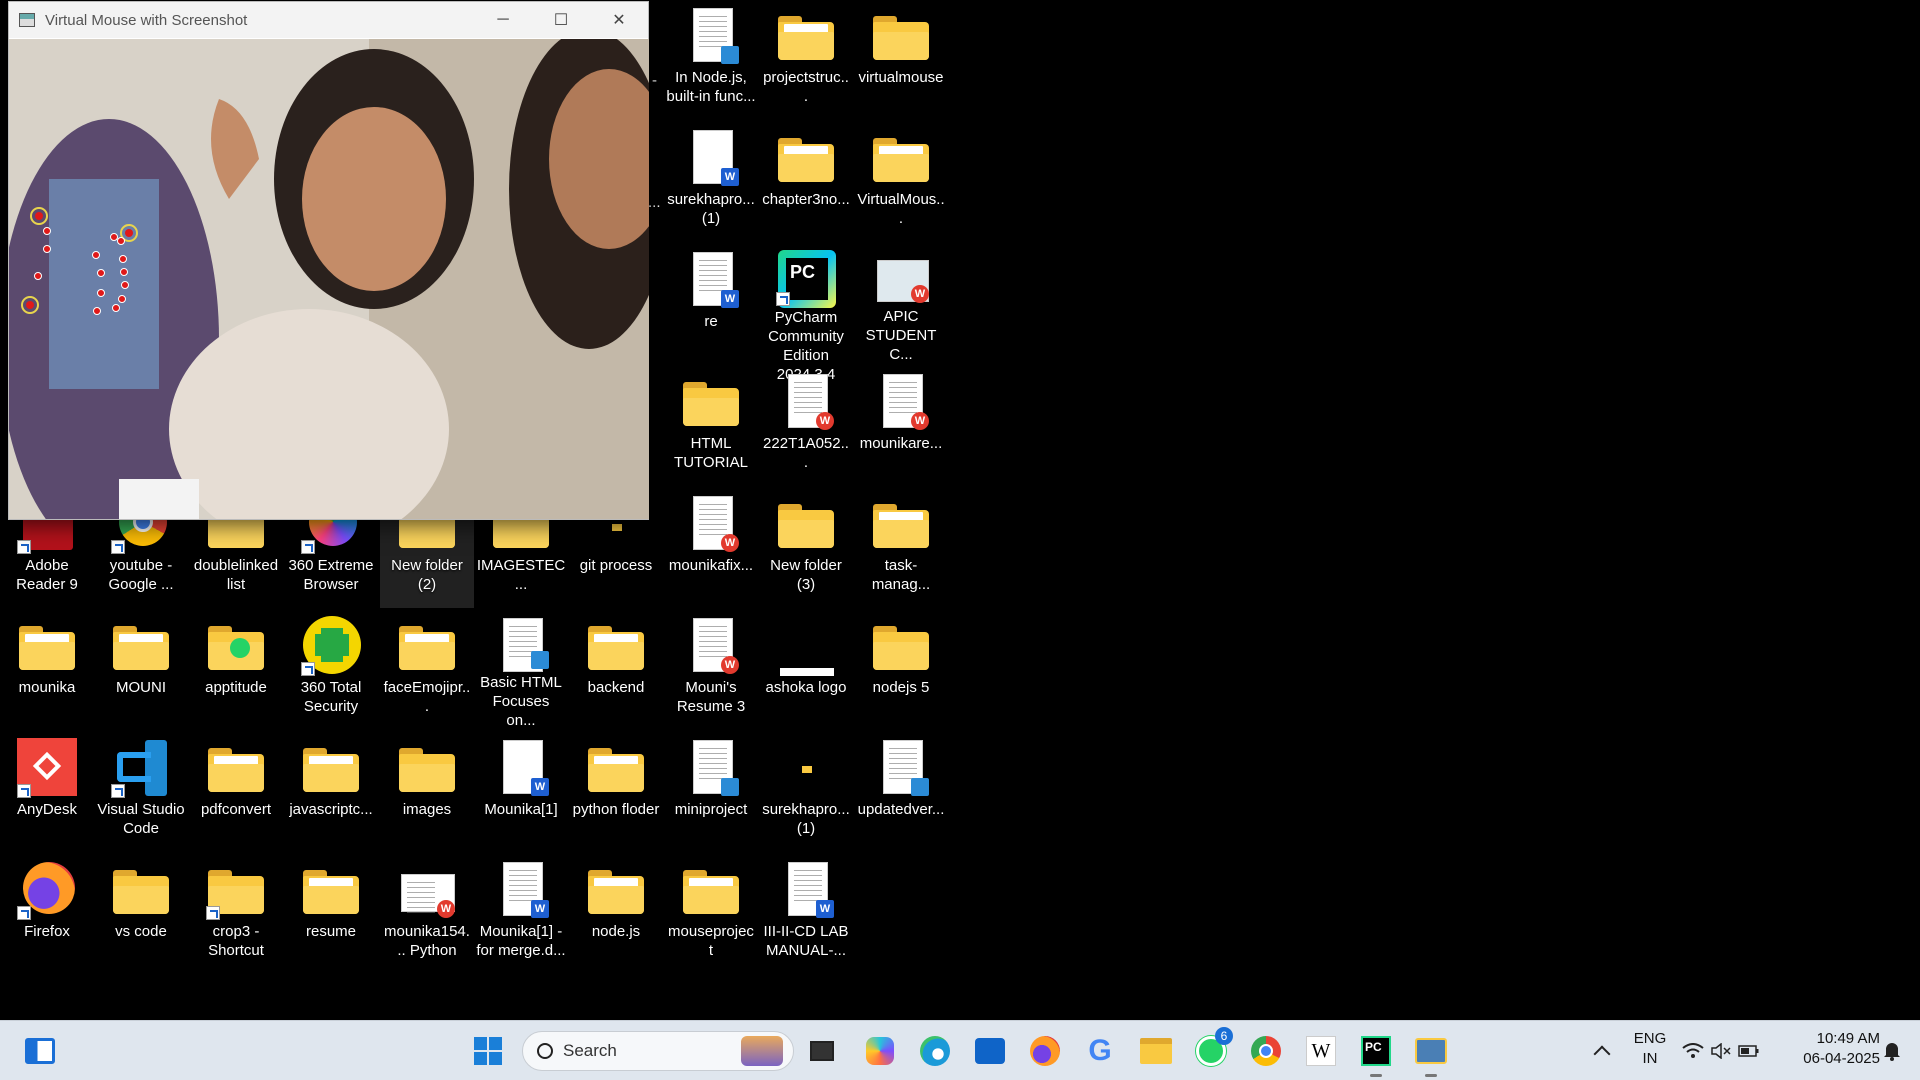 The height and width of the screenshot is (1080, 1920). What do you see at coordinates (1100, 1051) in the screenshot?
I see `google-button: G` at bounding box center [1100, 1051].